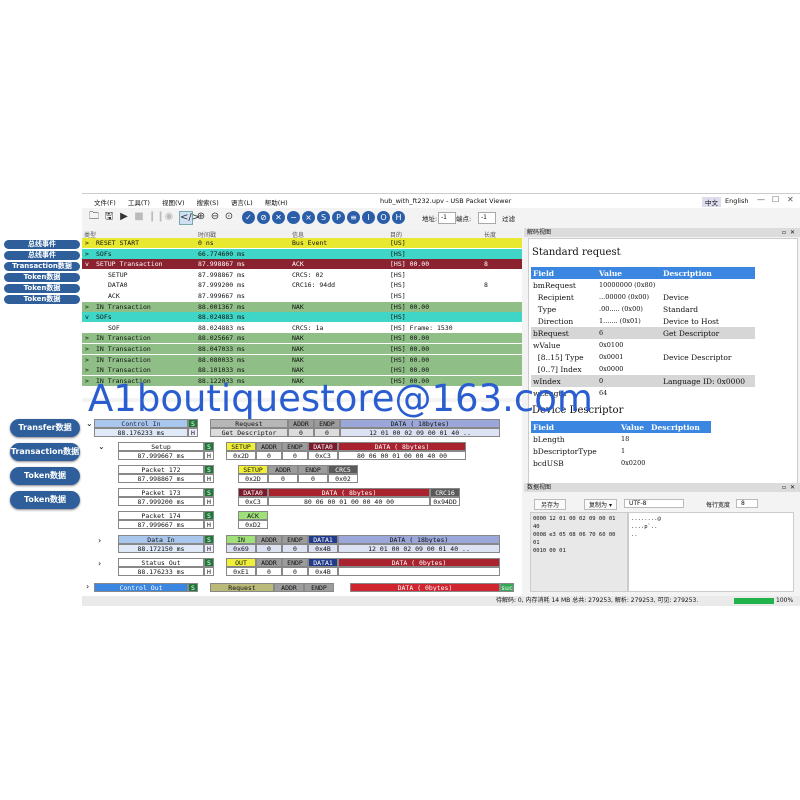 The width and height of the screenshot is (800, 800). Describe the element at coordinates (94, 217) in the screenshot. I see `open-folder-icon: 🗀` at that location.